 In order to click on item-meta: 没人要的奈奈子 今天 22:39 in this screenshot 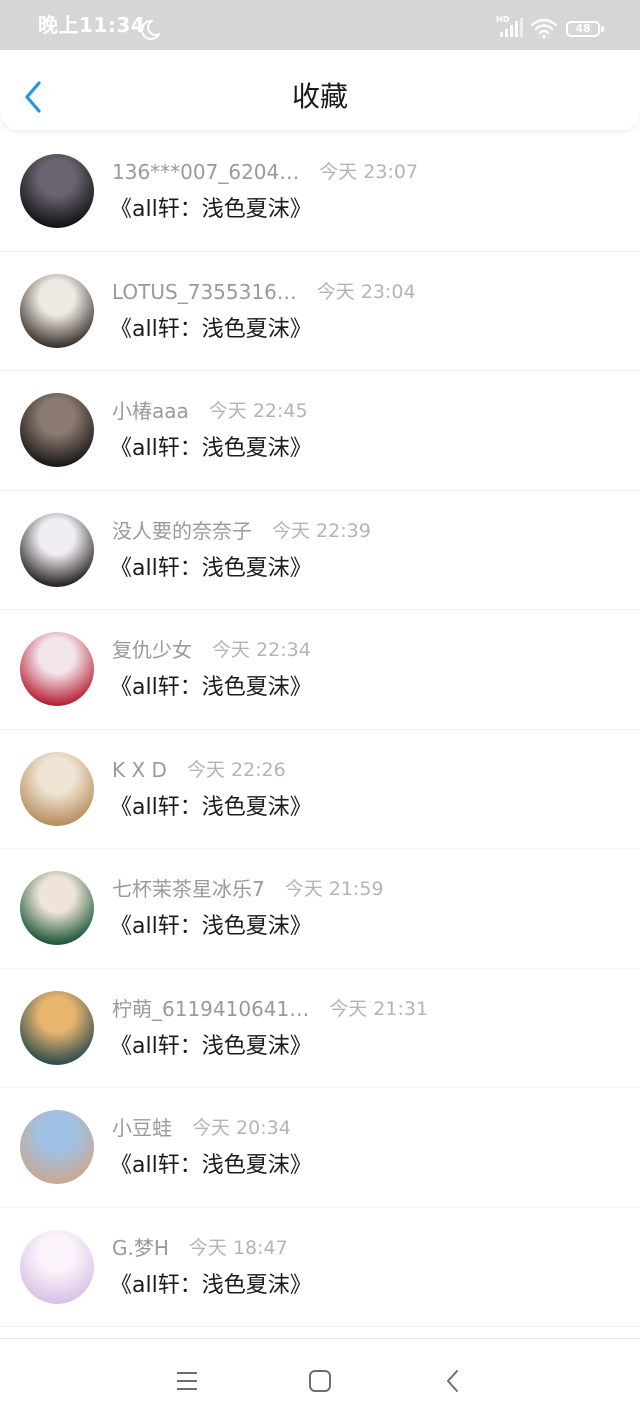, I will do `click(241, 531)`.